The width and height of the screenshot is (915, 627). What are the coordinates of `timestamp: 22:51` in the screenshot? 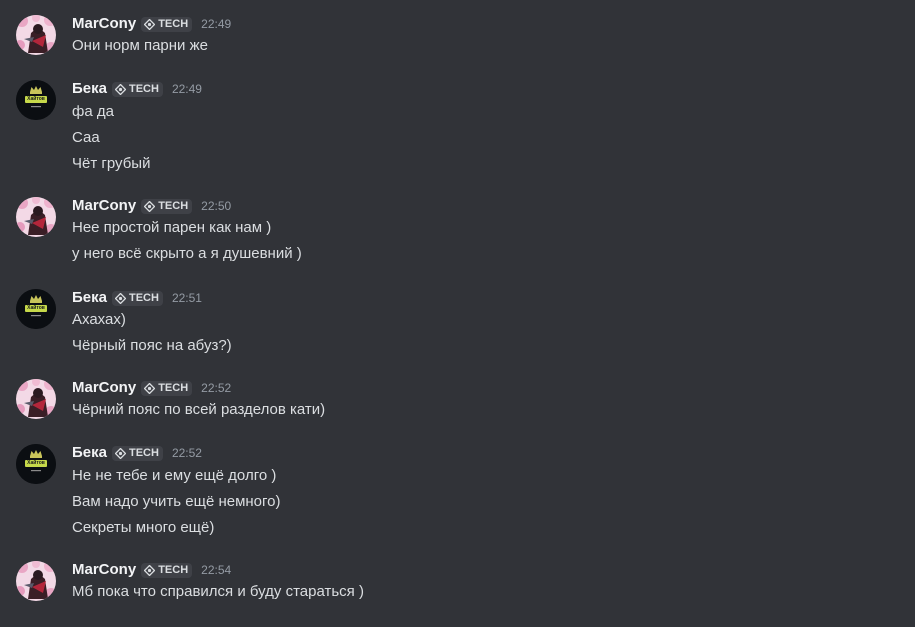 It's located at (187, 298).